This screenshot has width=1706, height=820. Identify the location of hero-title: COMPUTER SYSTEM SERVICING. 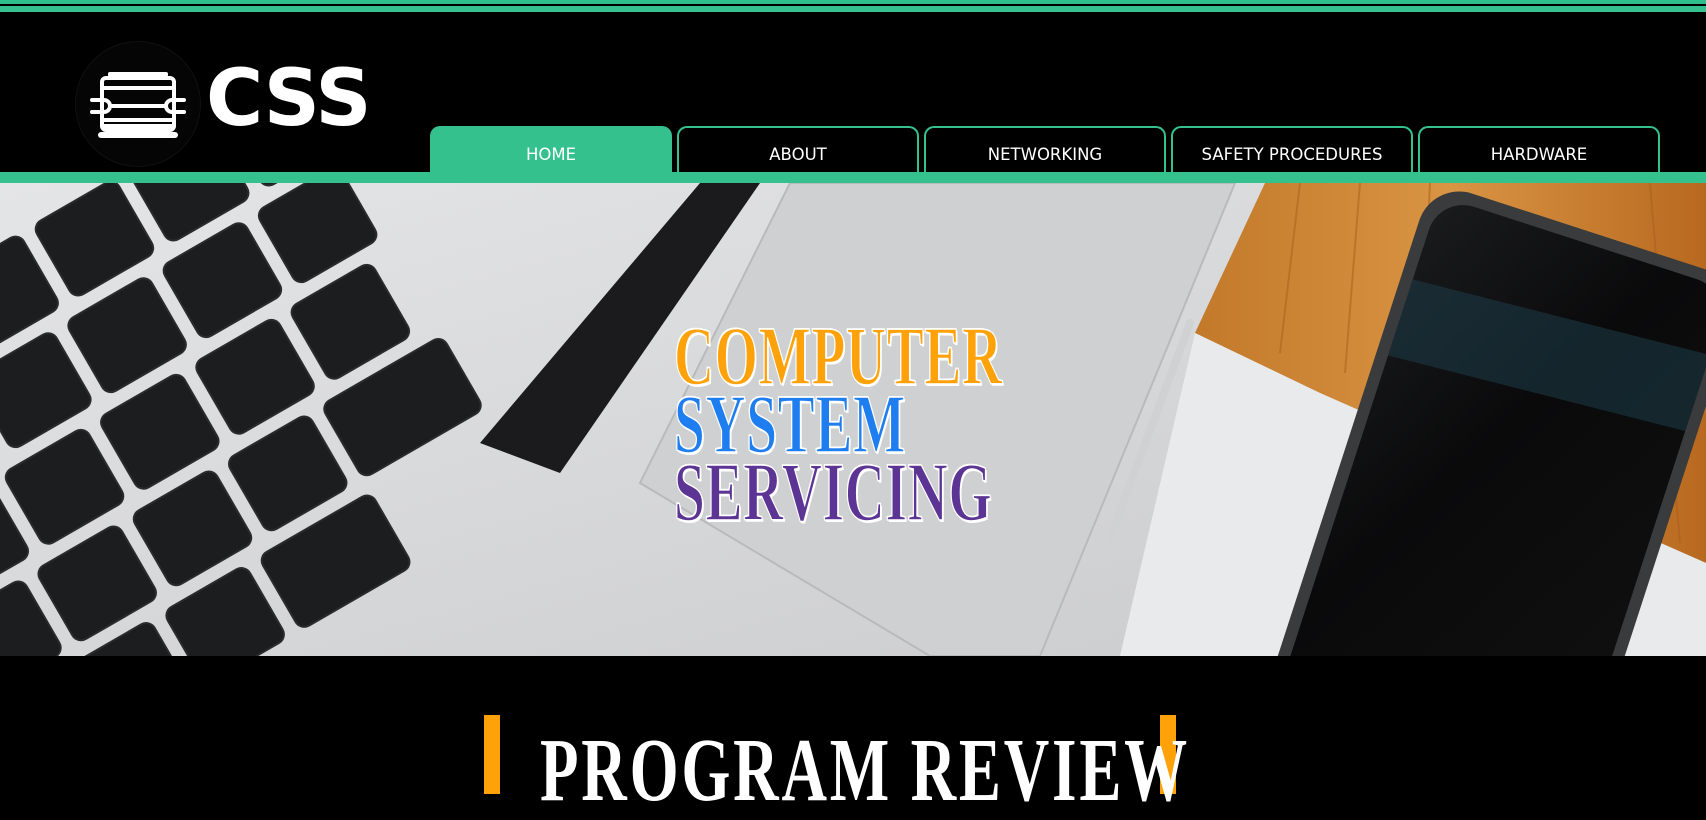
(838, 426).